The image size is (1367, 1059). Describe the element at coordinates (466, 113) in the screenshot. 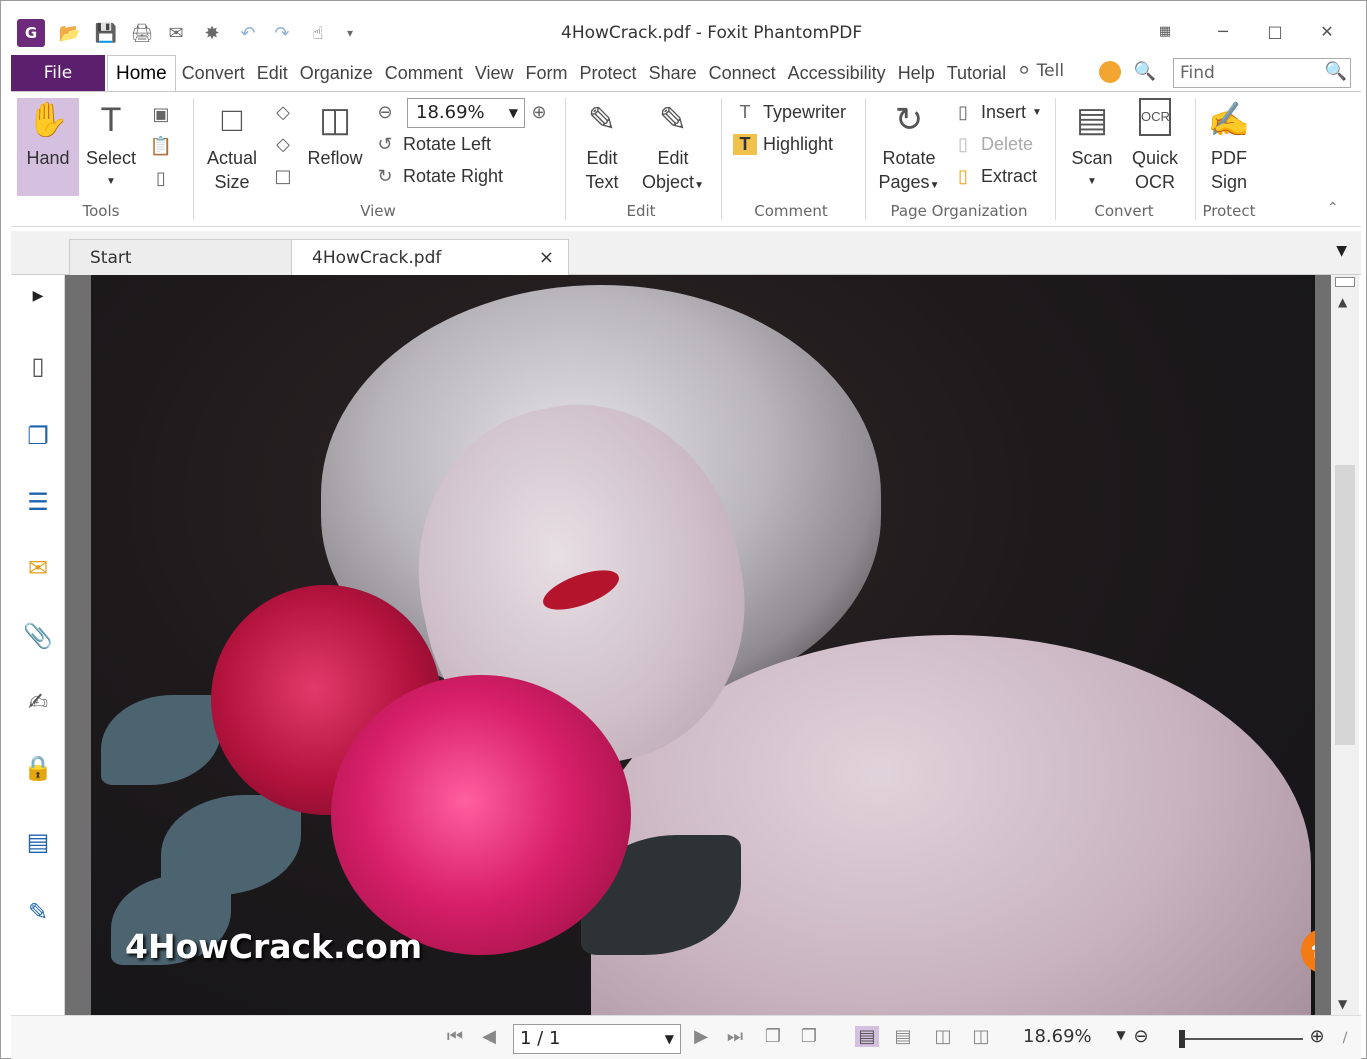

I see `zoom-select: 18.69% ▼` at that location.